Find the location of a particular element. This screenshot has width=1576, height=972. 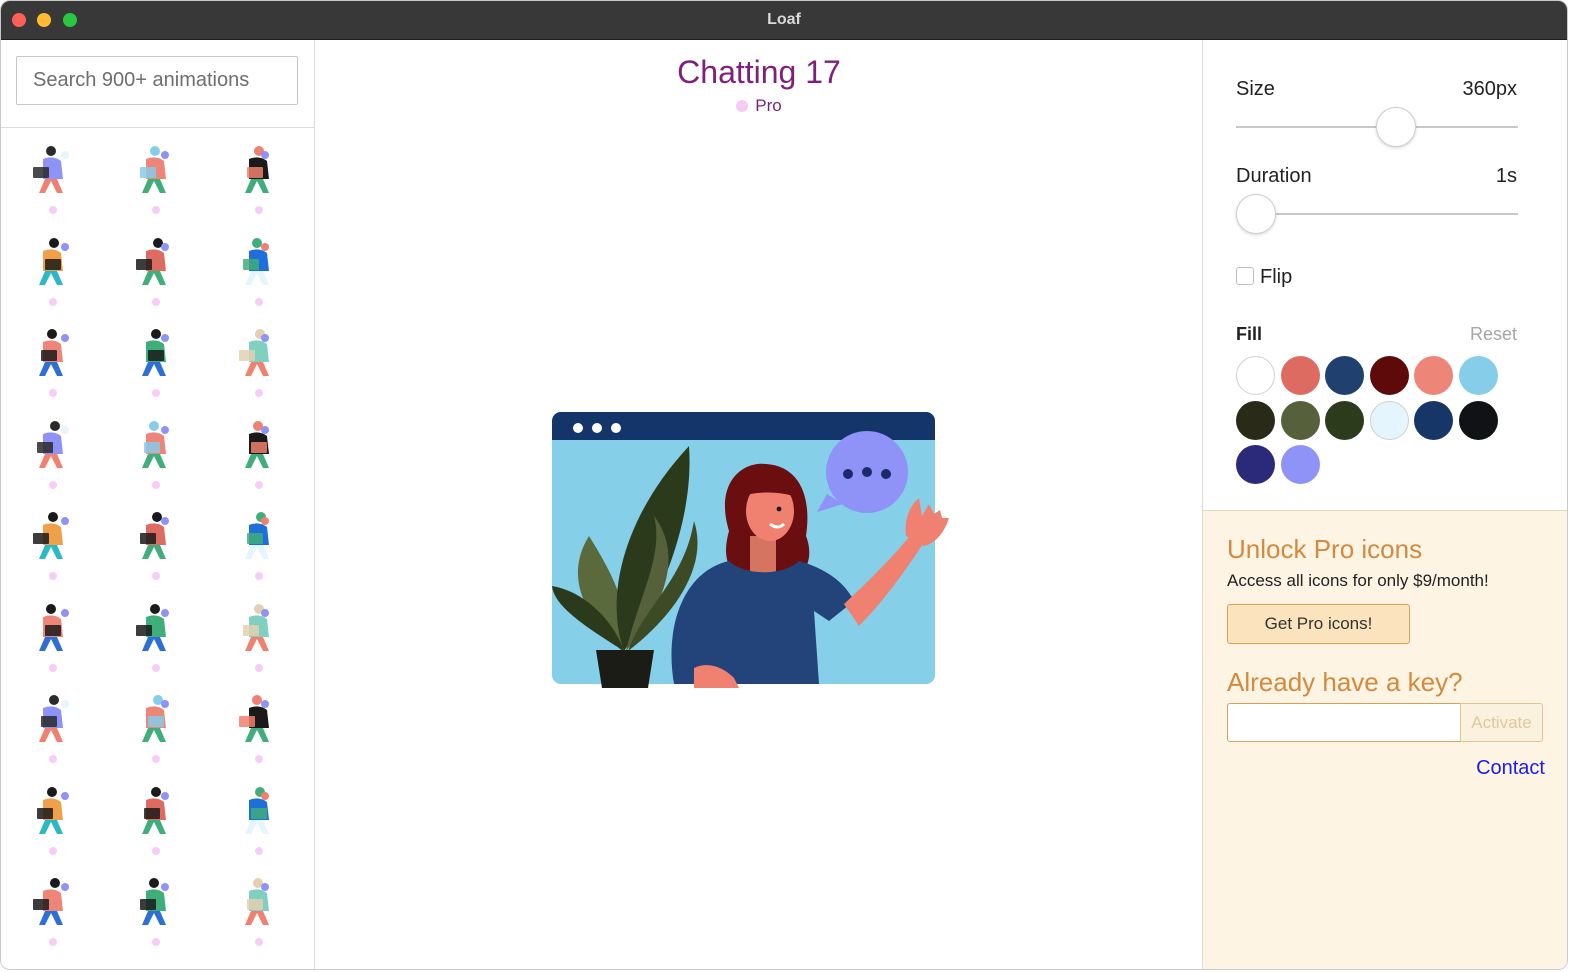

search-area is located at coordinates (157, 84).